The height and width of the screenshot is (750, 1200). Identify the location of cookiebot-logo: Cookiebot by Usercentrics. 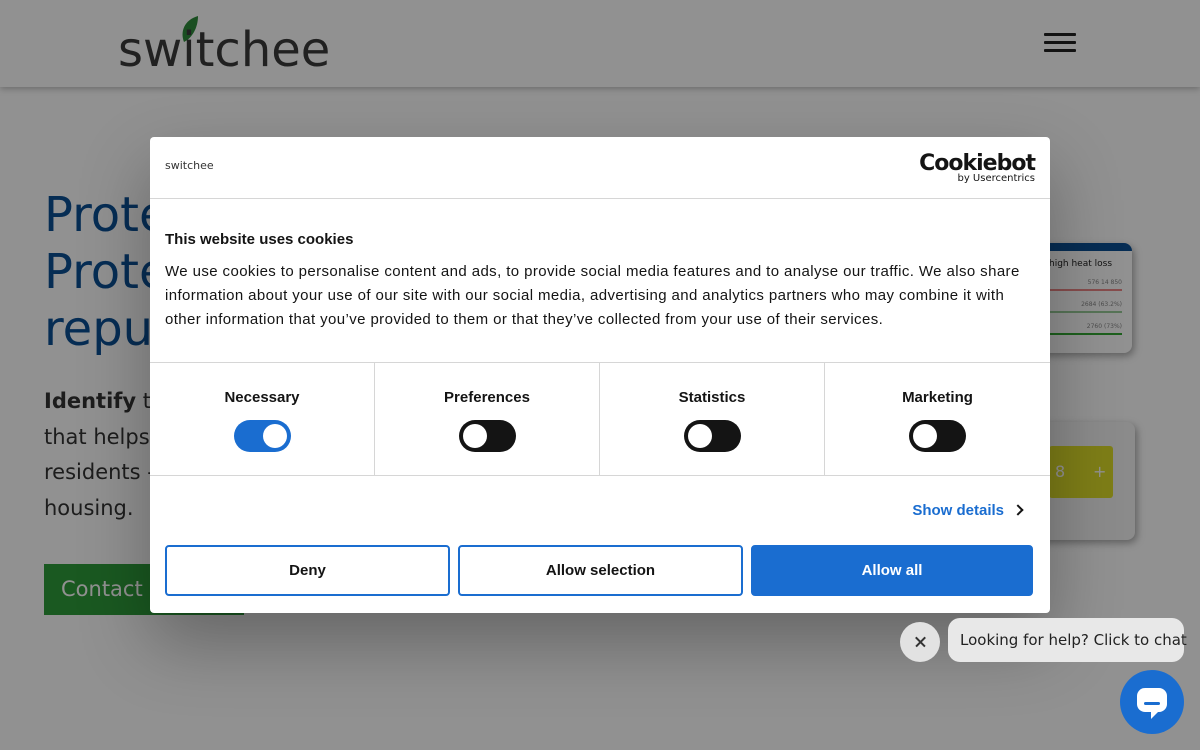
(977, 167).